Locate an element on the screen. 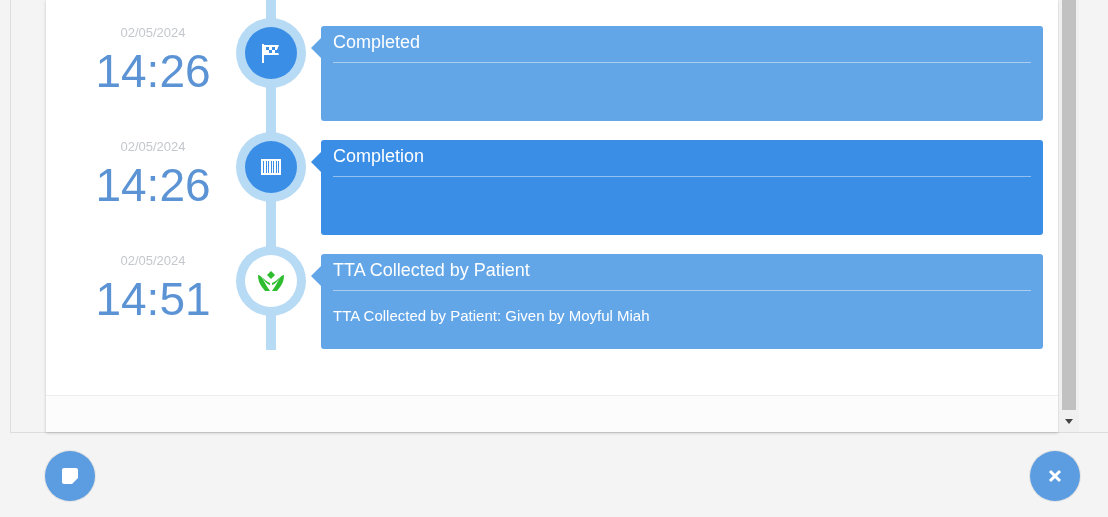  note-icon is located at coordinates (70, 476).